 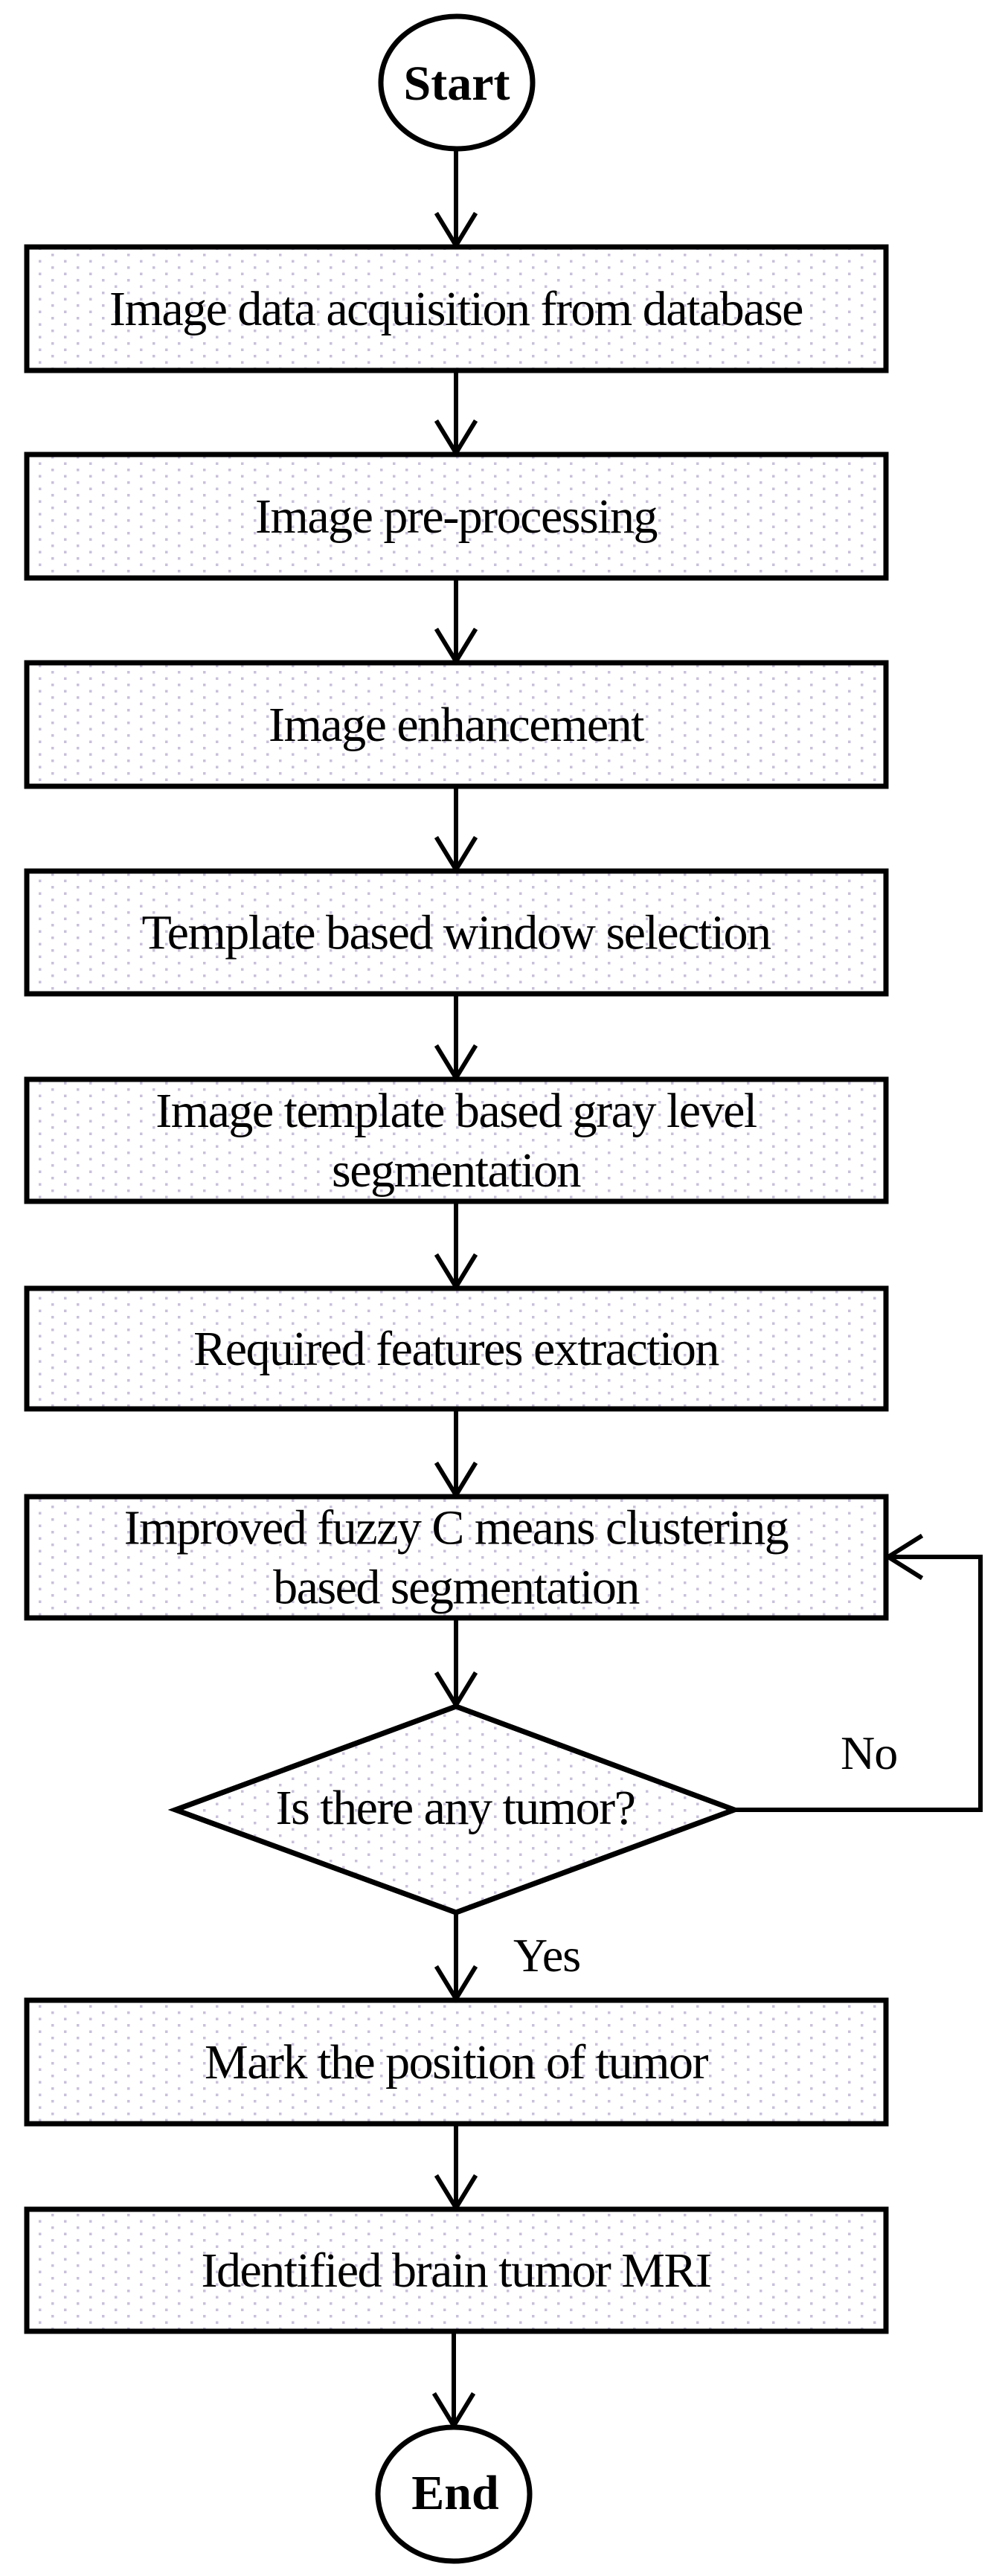 I want to click on box-label: based segmentation, so click(x=456, y=1588).